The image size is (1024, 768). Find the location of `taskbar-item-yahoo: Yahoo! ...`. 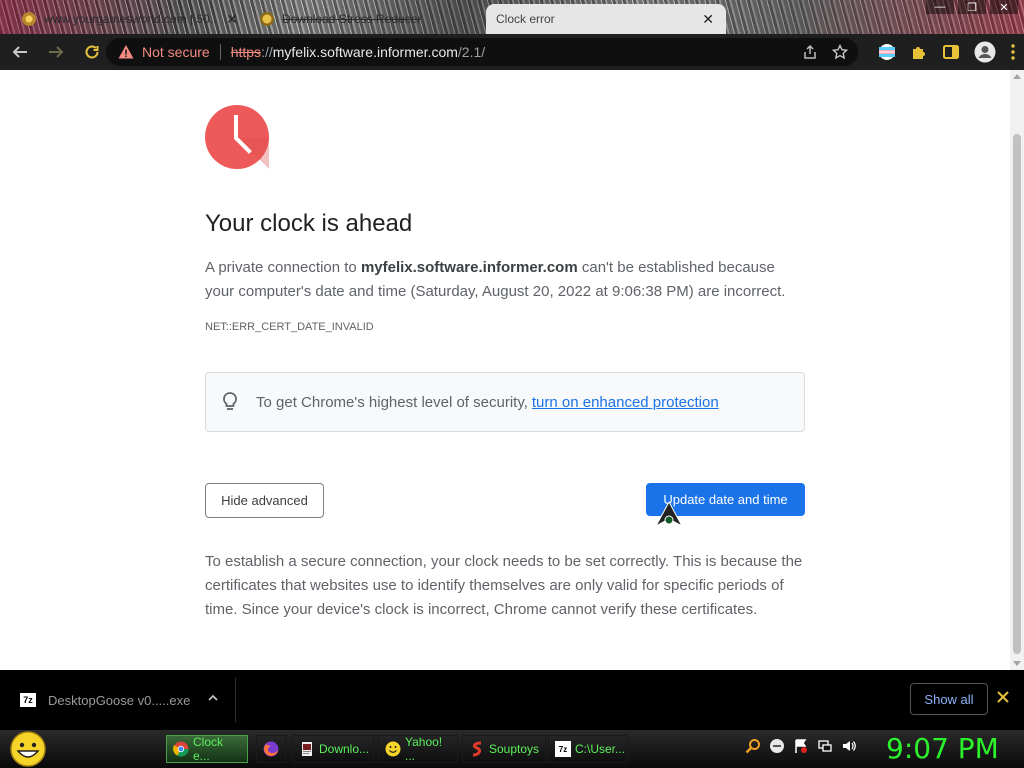

taskbar-item-yahoo: Yahoo! ... is located at coordinates (418, 749).